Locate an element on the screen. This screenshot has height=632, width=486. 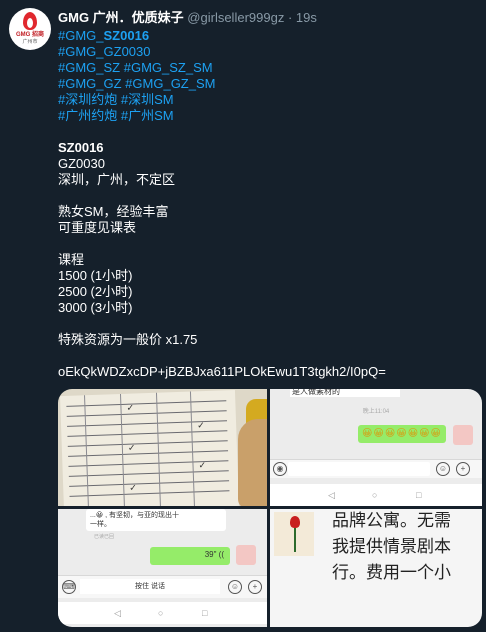
code-1: SZ0016 is located at coordinates (81, 147).